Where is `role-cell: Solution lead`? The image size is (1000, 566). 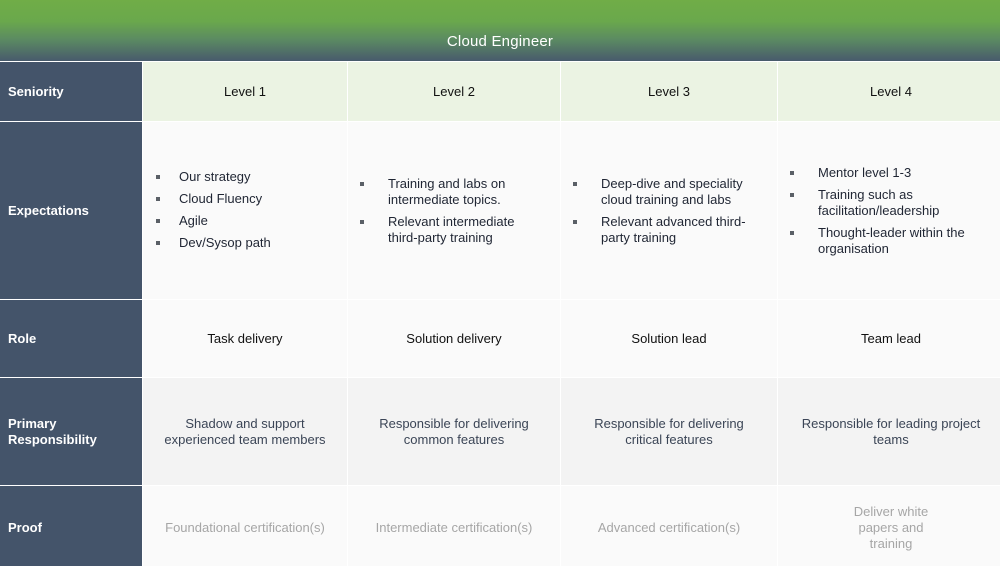 role-cell: Solution lead is located at coordinates (669, 338).